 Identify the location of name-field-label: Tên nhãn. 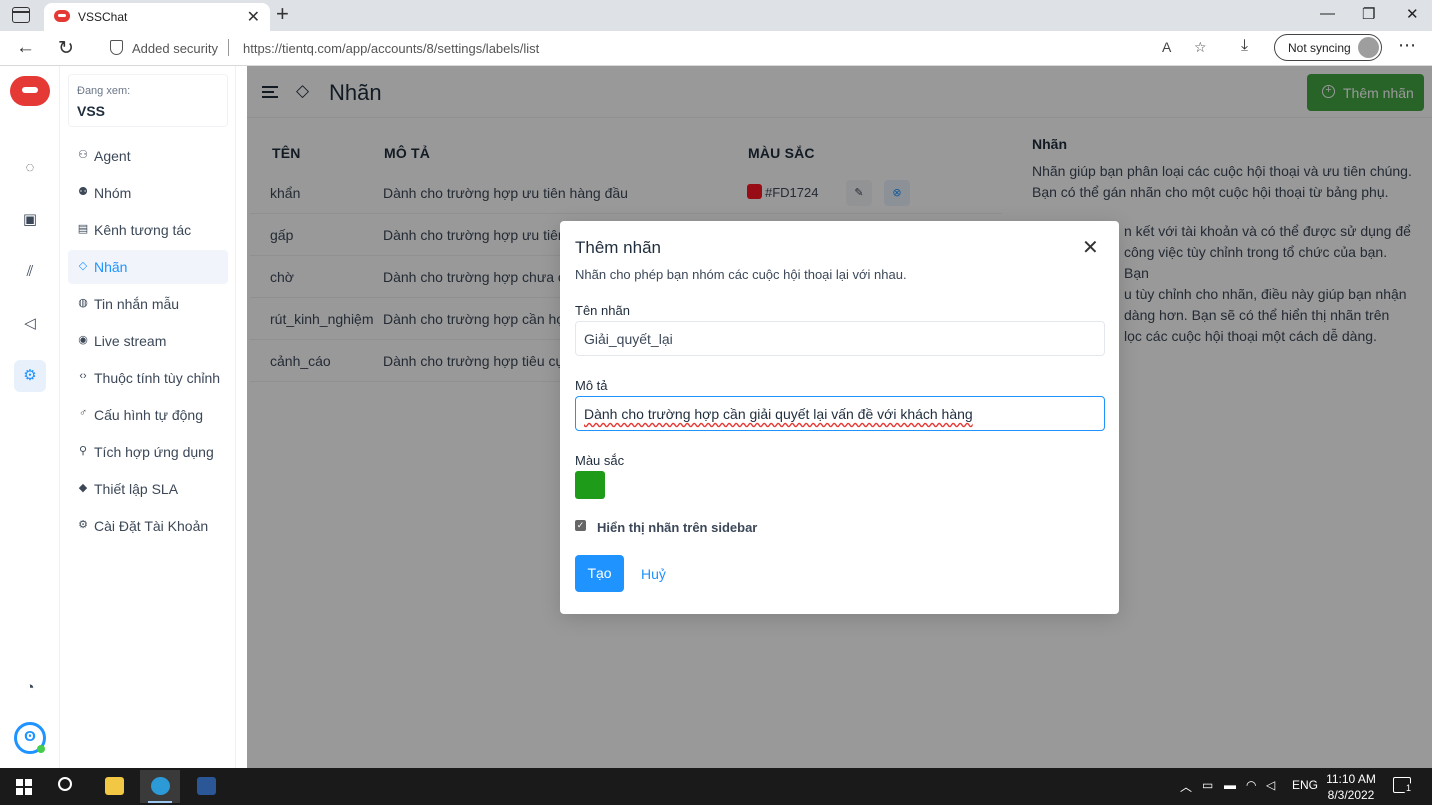
(602, 310).